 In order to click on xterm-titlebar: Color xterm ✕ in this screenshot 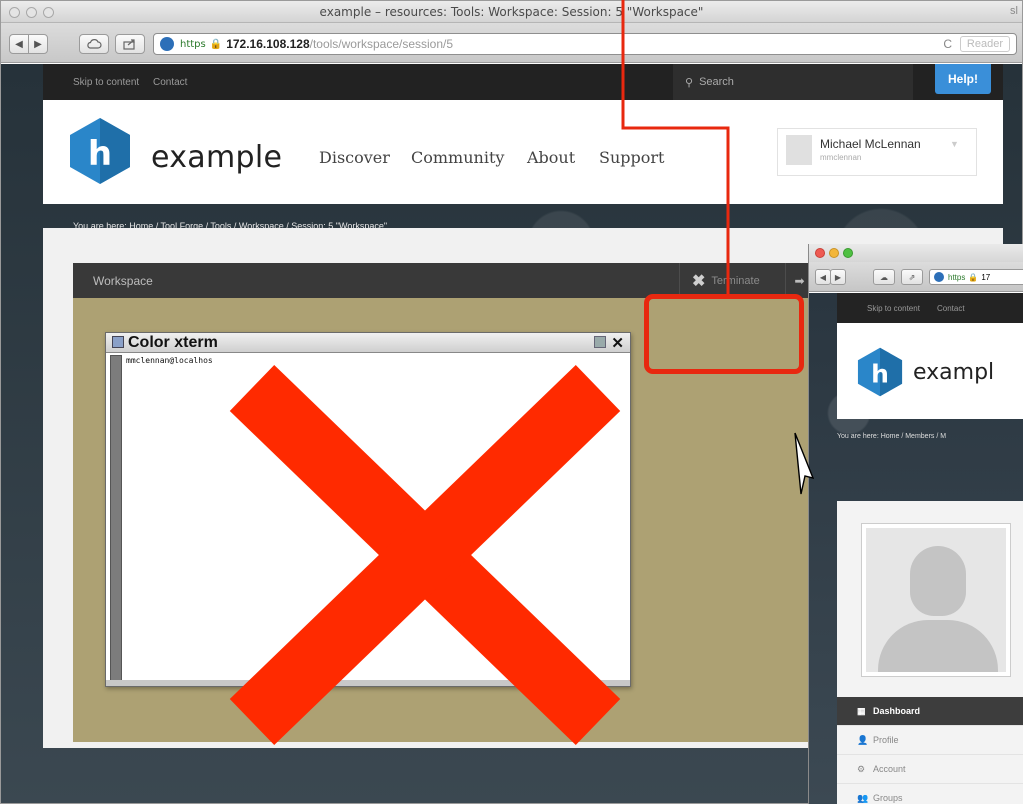, I will do `click(368, 343)`.